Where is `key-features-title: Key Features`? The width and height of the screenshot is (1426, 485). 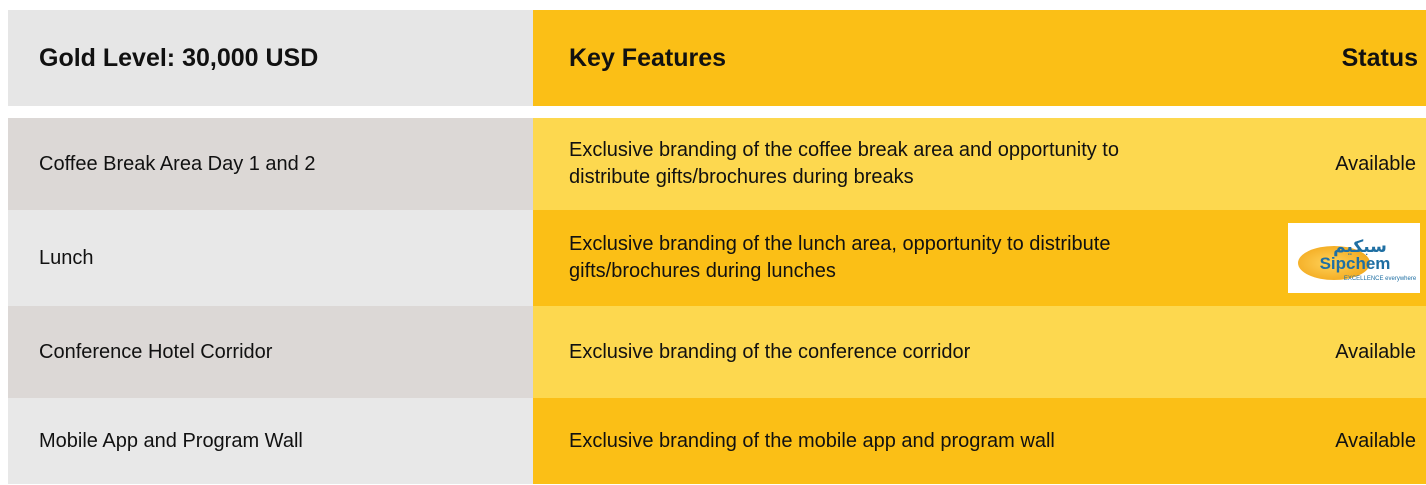 key-features-title: Key Features is located at coordinates (648, 57).